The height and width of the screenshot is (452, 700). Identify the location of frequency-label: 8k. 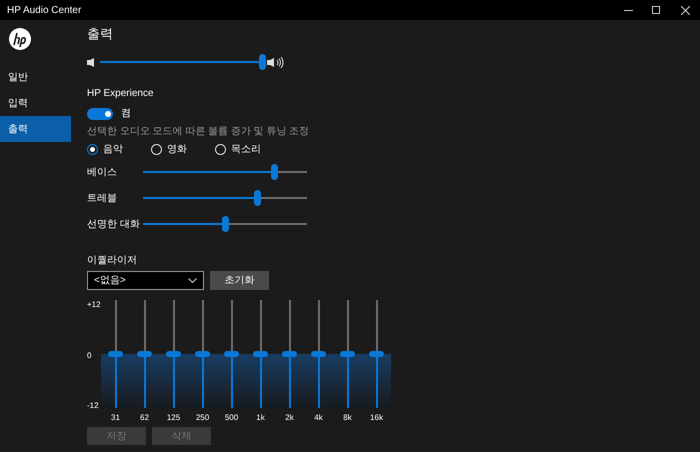
(347, 418).